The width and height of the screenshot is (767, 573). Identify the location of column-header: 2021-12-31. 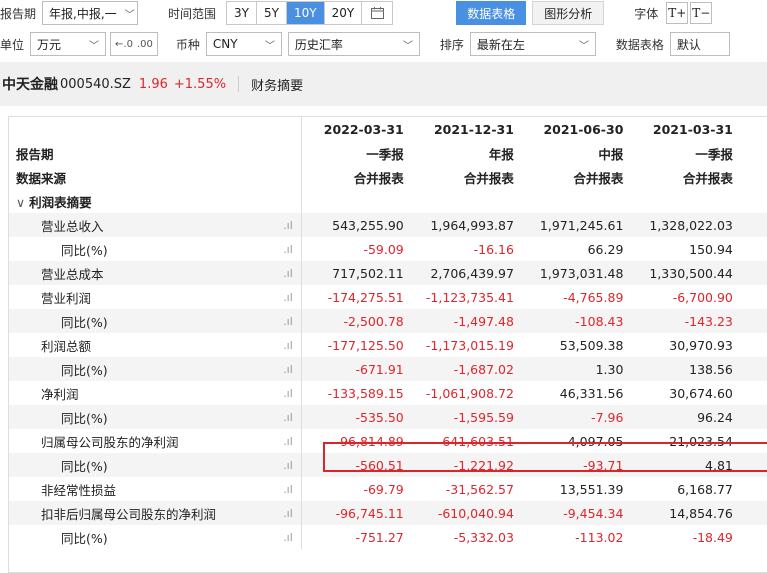
(466, 129).